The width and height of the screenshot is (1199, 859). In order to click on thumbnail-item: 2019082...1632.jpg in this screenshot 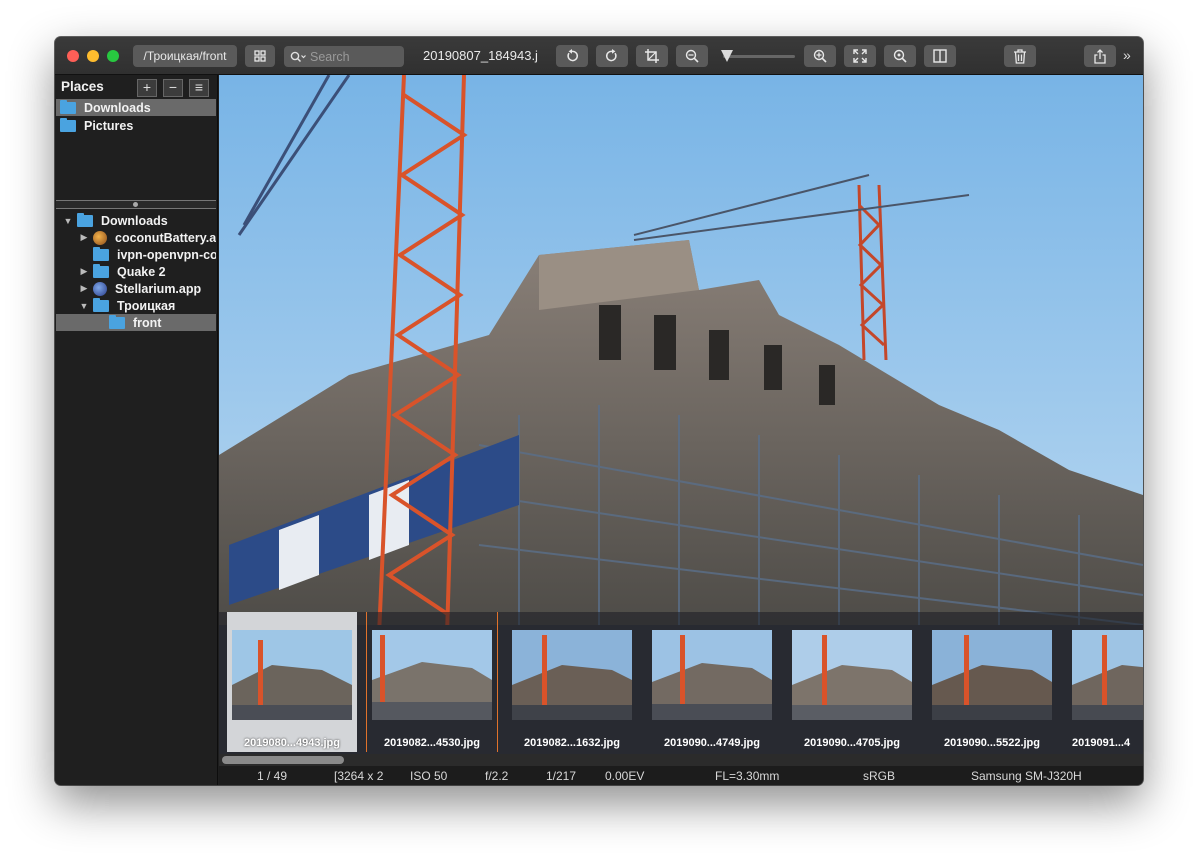, I will do `click(572, 682)`.